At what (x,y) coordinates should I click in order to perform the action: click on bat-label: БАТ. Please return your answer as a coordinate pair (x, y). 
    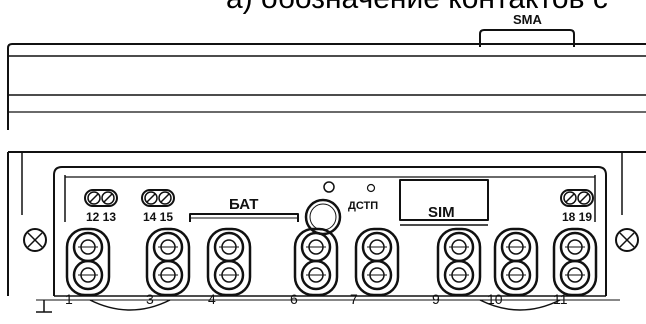
    Looking at the image, I should click on (243, 204).